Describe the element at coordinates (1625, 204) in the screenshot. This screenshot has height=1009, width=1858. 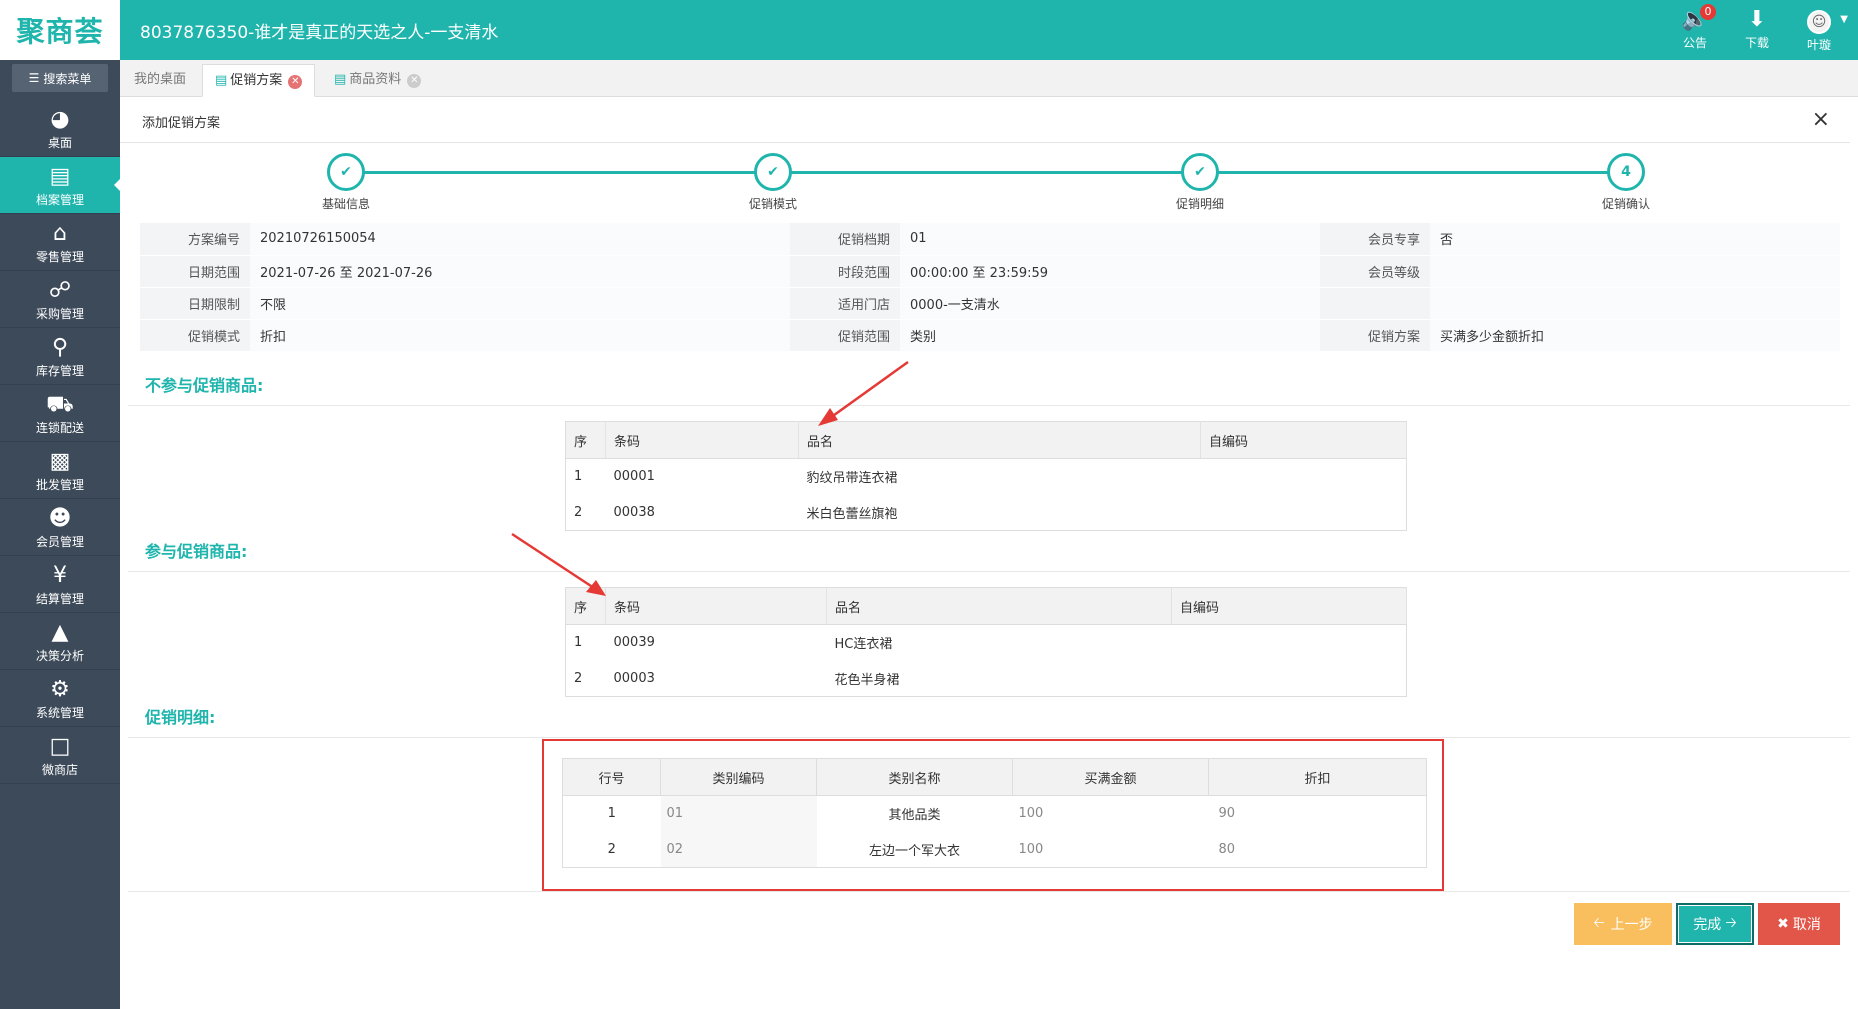
I see `step-label: 促销确认` at that location.